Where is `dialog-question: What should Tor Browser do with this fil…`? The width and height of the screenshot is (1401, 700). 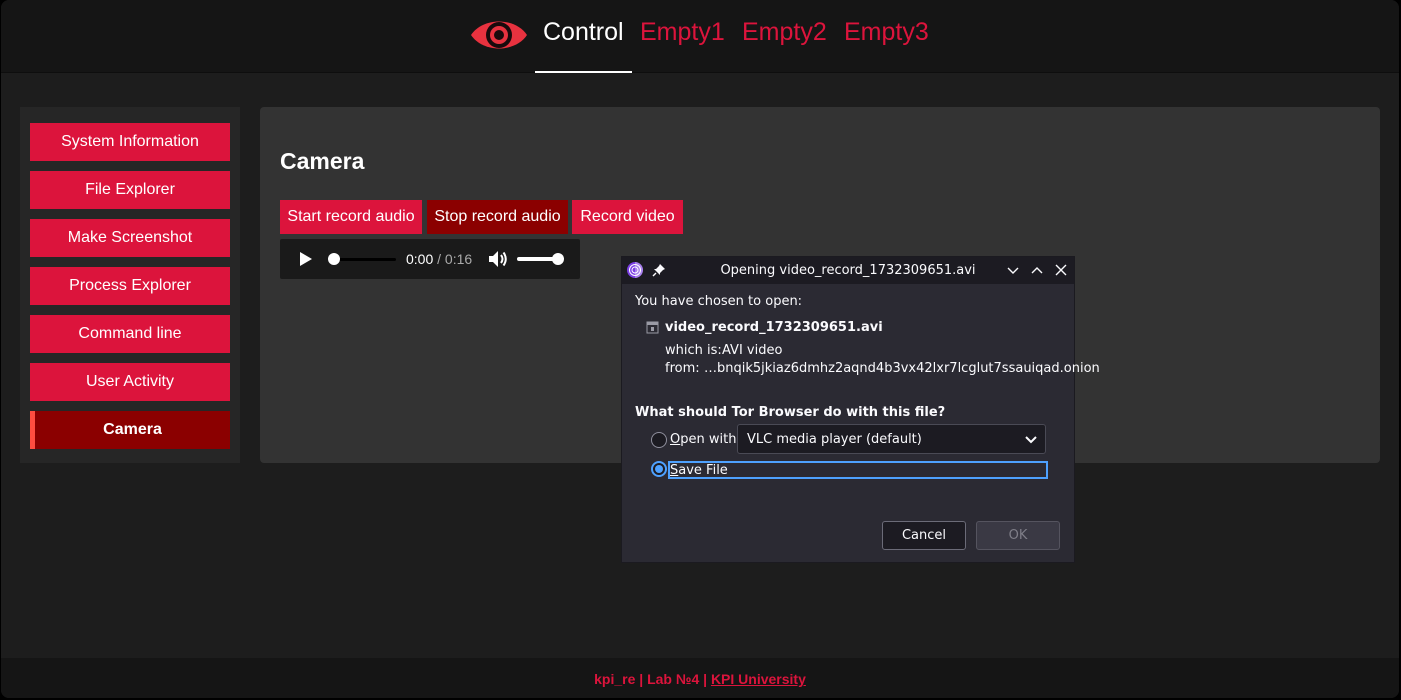 dialog-question: What should Tor Browser do with this fil… is located at coordinates (790, 412).